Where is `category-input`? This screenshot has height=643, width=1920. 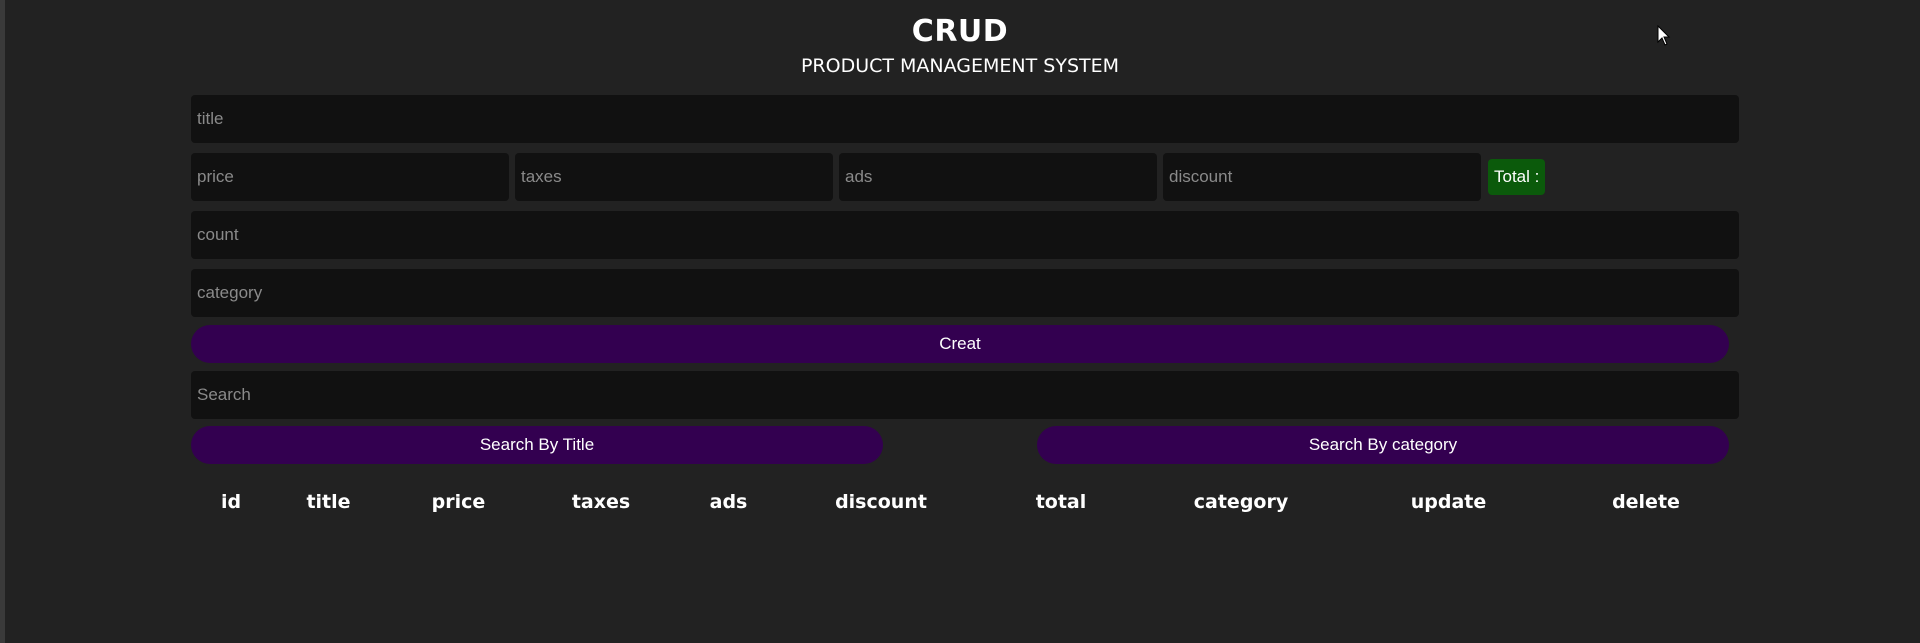 category-input is located at coordinates (965, 293).